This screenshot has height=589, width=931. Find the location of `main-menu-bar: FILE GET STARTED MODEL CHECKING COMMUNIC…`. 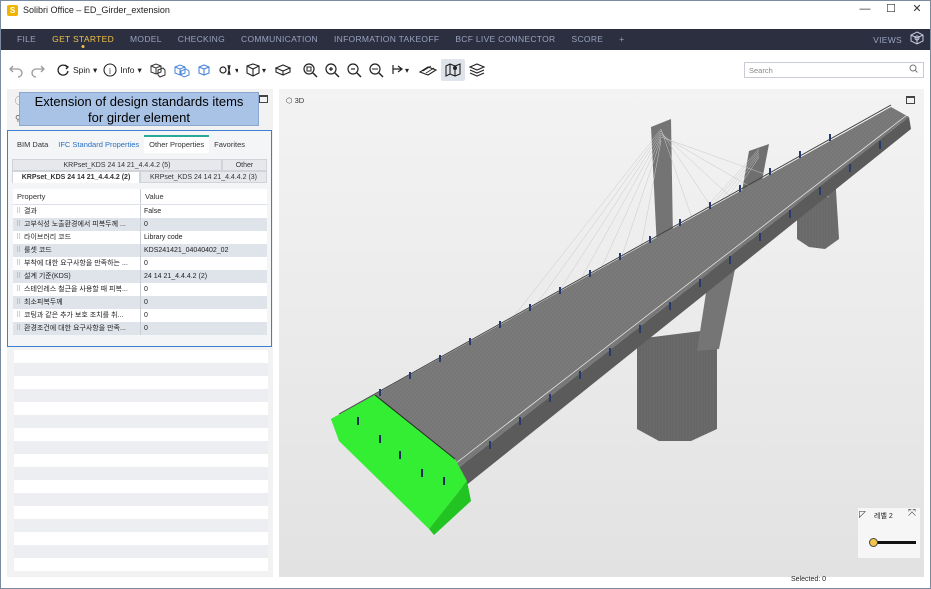

main-menu-bar: FILE GET STARTED MODEL CHECKING COMMUNIC… is located at coordinates (465, 39).